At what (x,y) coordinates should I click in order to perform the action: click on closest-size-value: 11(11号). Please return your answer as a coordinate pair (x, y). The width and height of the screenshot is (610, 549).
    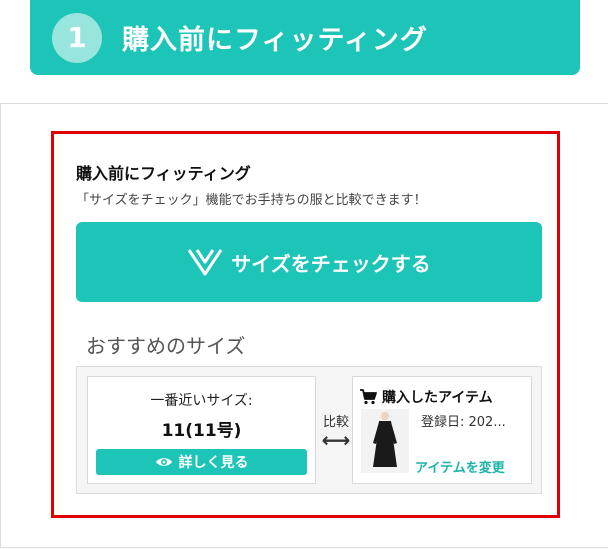
    Looking at the image, I should click on (201, 431).